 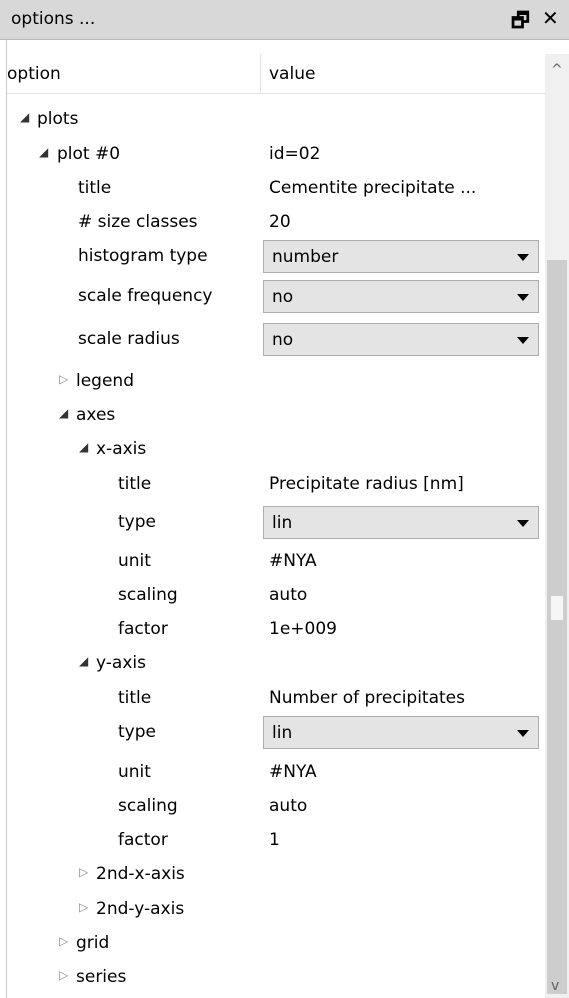 I want to click on tree-node-x-axis-scaling: scaling auto, so click(x=272, y=596).